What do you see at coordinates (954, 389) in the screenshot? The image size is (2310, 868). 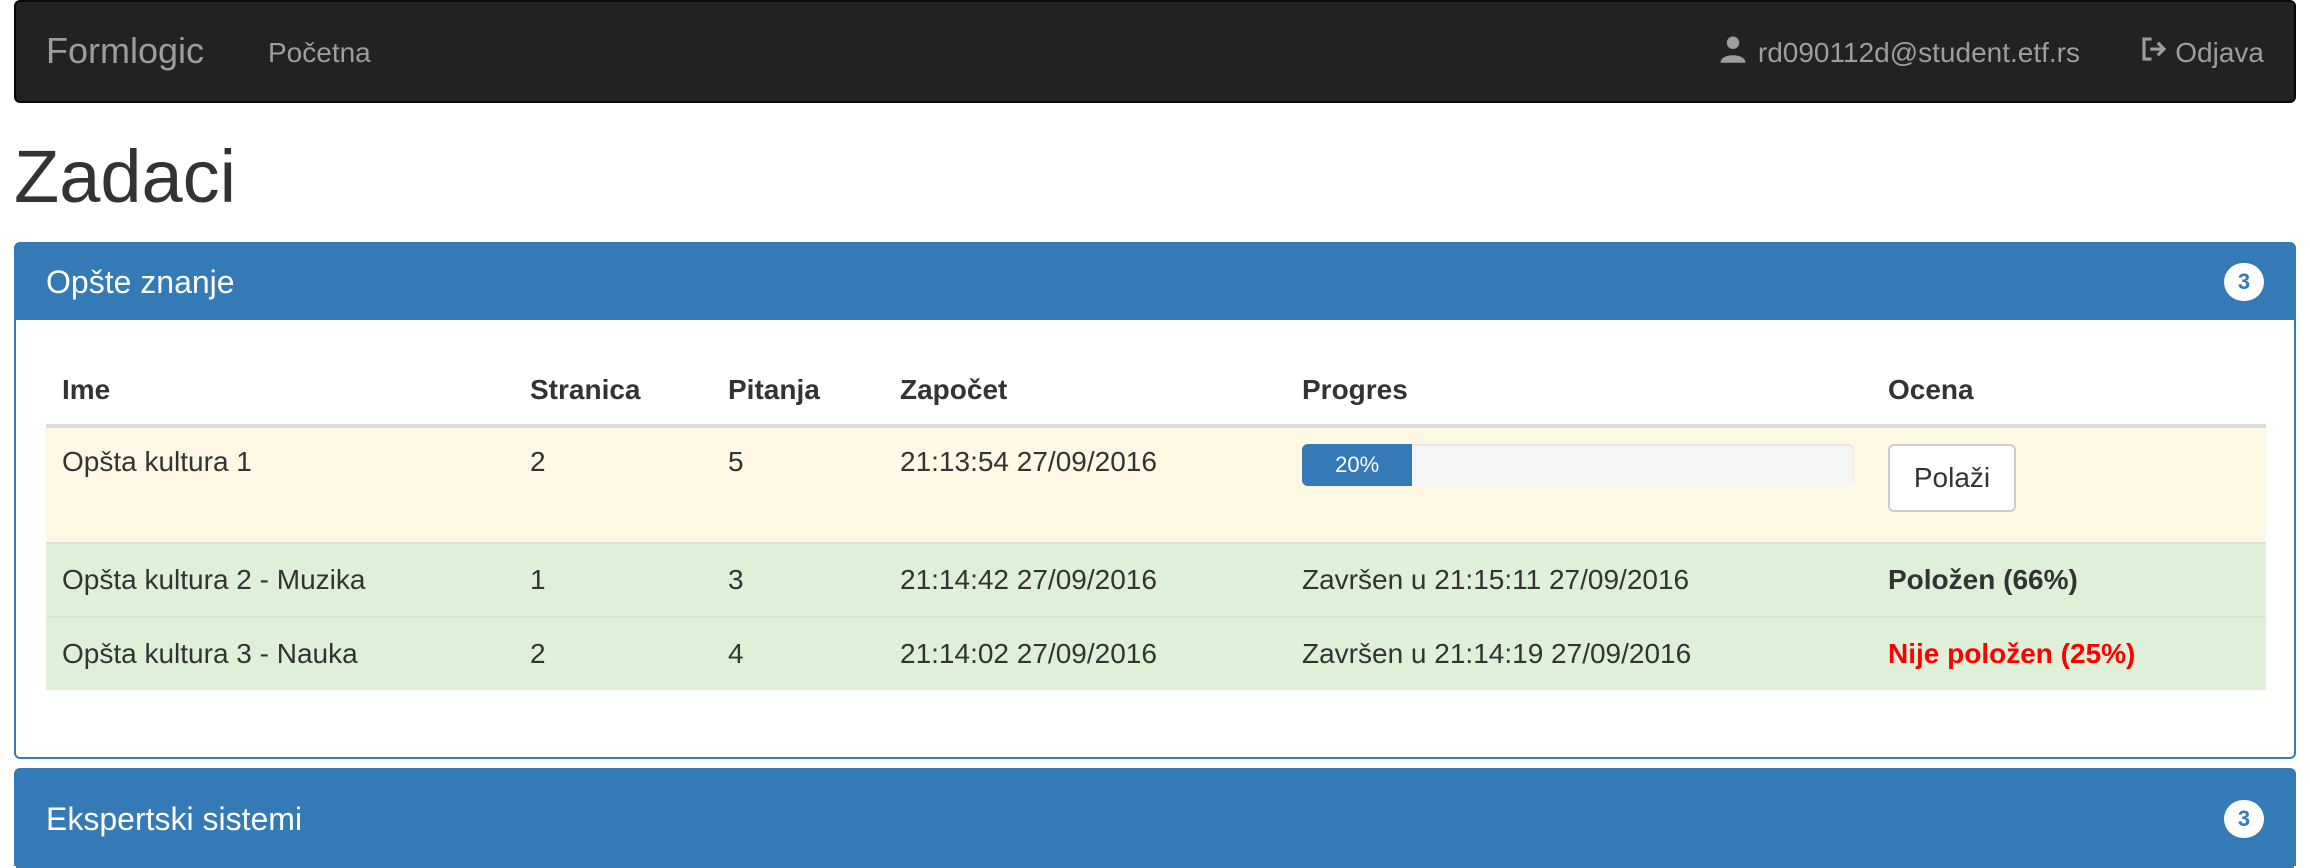 I see `header-zapocet: Započet` at bounding box center [954, 389].